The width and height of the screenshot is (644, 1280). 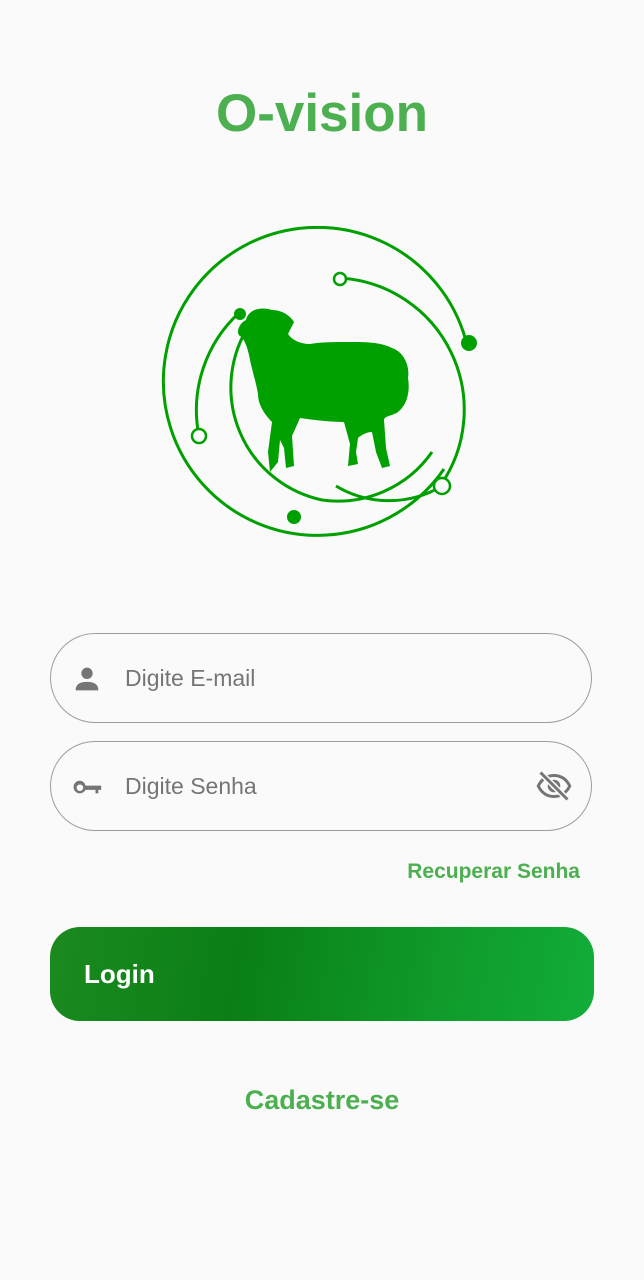 I want to click on password-field, so click(x=321, y=786).